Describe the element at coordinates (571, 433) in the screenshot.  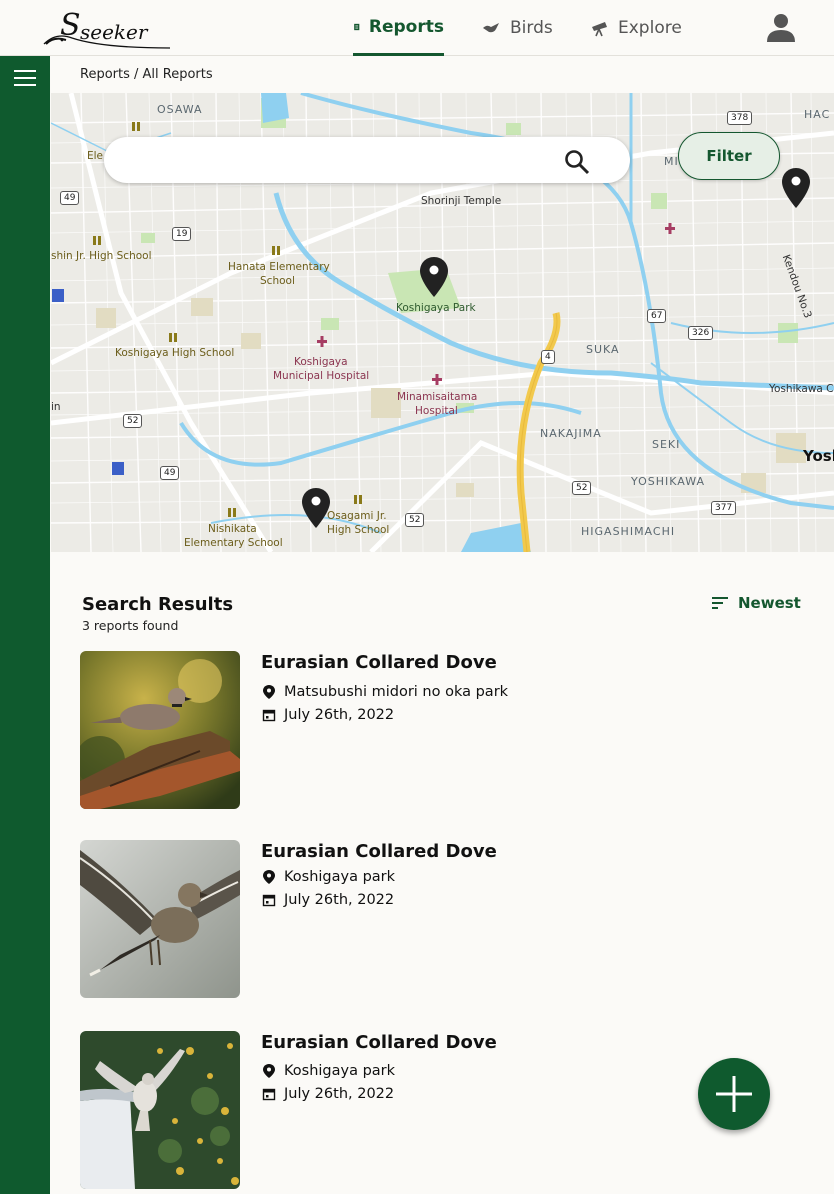
I see `map-label: NAKAJIMA` at that location.